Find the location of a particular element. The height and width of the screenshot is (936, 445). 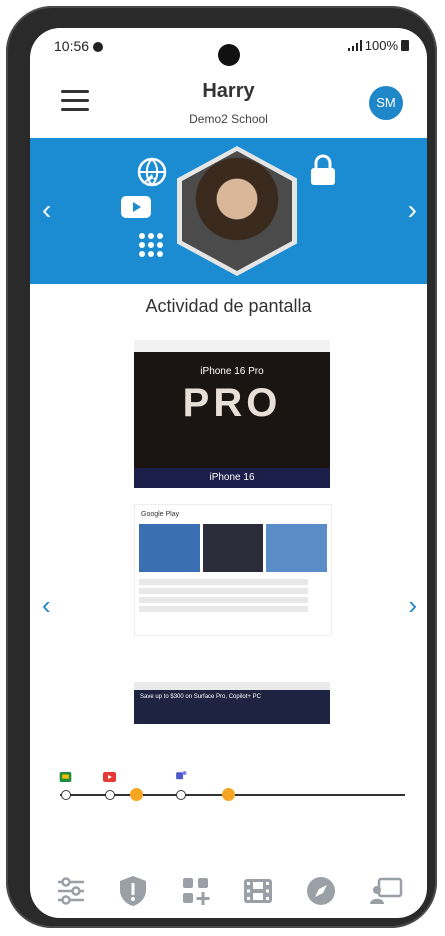

screen-activity-title: Actividad de pantalla is located at coordinates (228, 306).